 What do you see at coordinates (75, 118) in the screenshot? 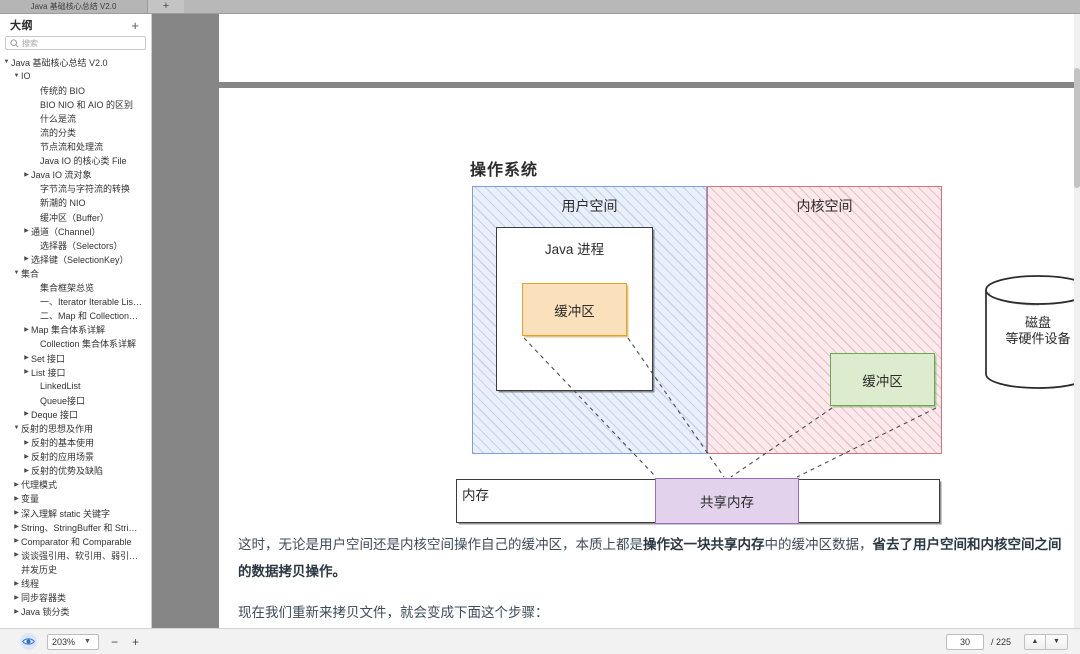
I see `outline-tree-item: 什么是流` at bounding box center [75, 118].